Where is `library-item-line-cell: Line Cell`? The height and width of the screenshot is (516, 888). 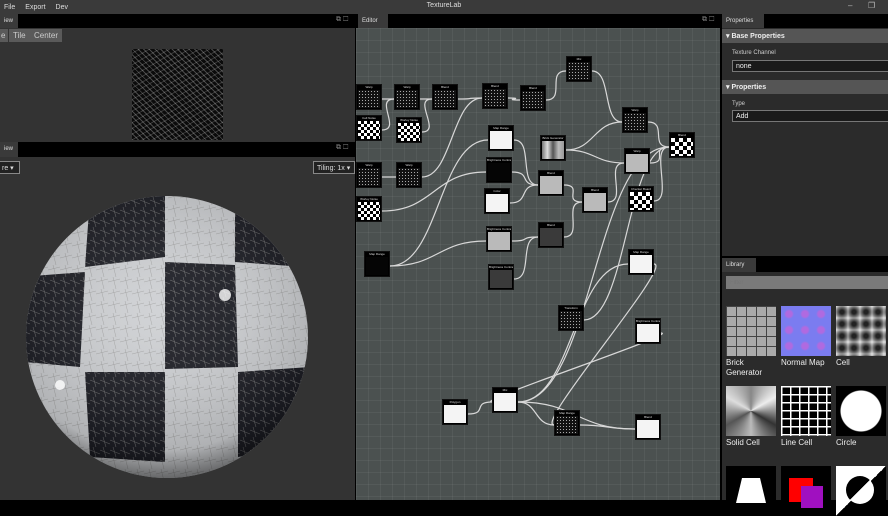 library-item-line-cell: Line Cell is located at coordinates (806, 417).